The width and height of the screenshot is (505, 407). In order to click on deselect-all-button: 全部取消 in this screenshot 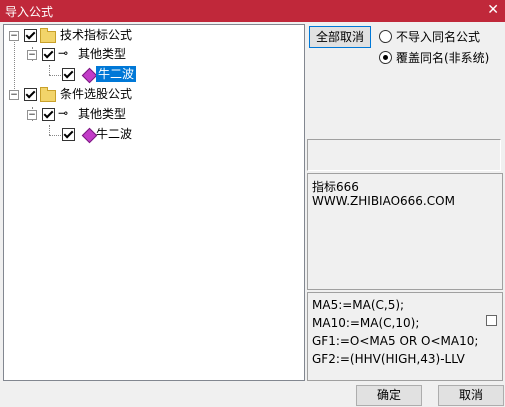, I will do `click(340, 37)`.